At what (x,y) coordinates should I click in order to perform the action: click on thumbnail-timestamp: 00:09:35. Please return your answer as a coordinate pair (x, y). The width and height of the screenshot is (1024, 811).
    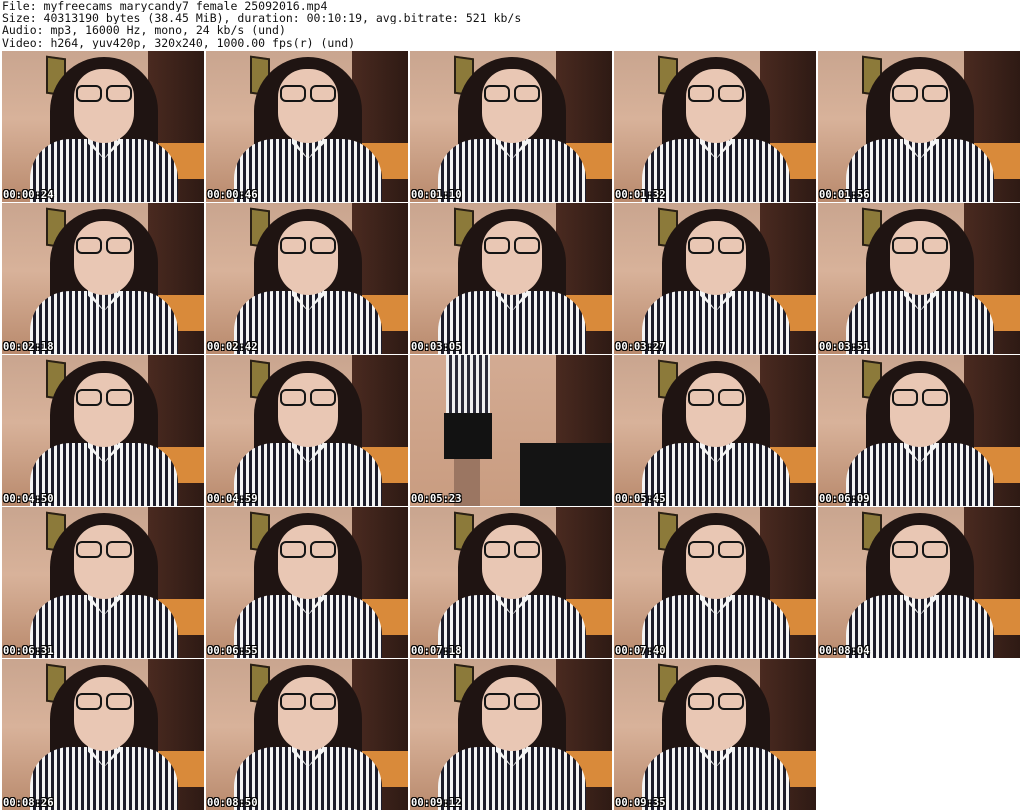
    Looking at the image, I should click on (640, 803).